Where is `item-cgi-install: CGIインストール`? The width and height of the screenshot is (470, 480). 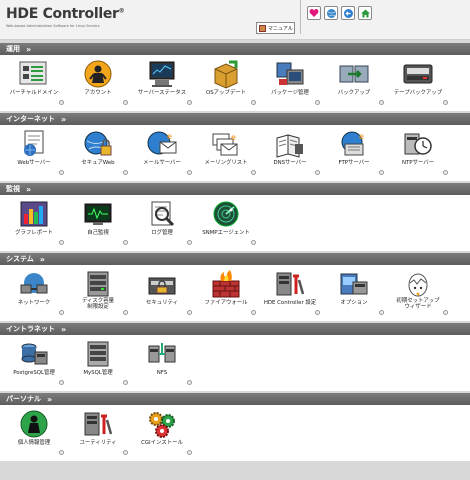 item-cgi-install: CGIインストール is located at coordinates (162, 435).